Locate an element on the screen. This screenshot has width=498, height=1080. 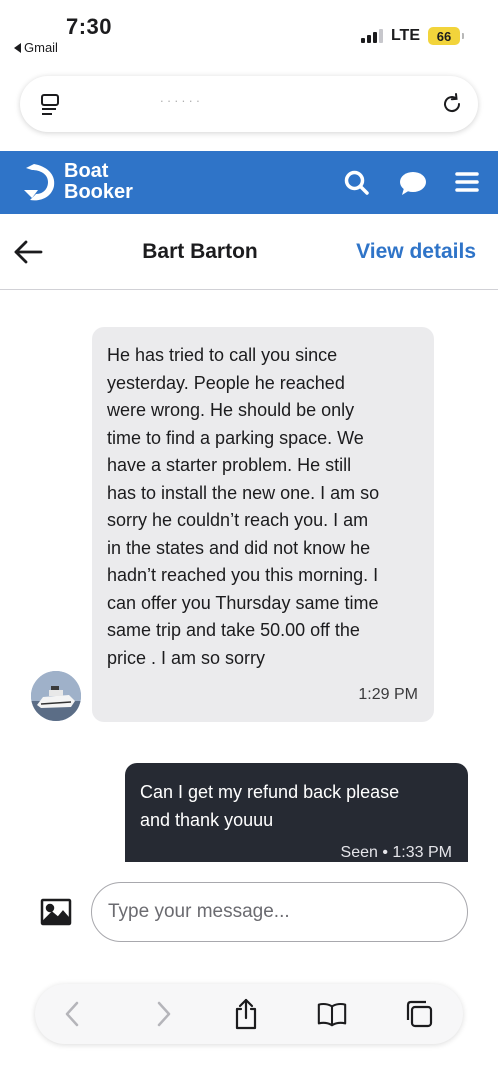
message-composer is located at coordinates (249, 912).